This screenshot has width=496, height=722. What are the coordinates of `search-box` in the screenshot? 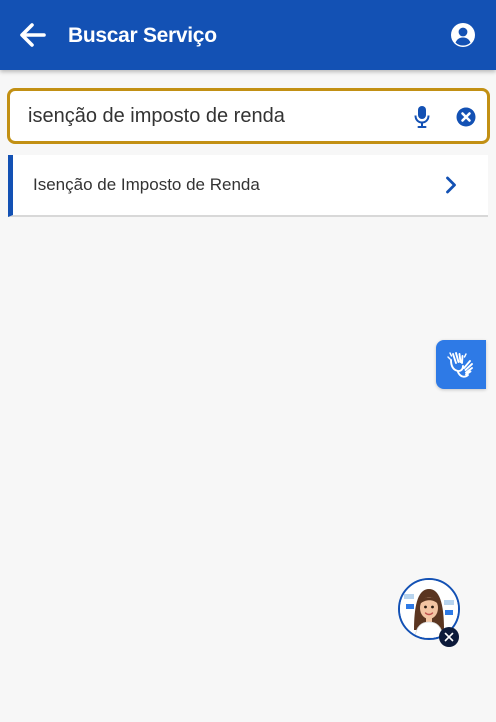 It's located at (248, 116).